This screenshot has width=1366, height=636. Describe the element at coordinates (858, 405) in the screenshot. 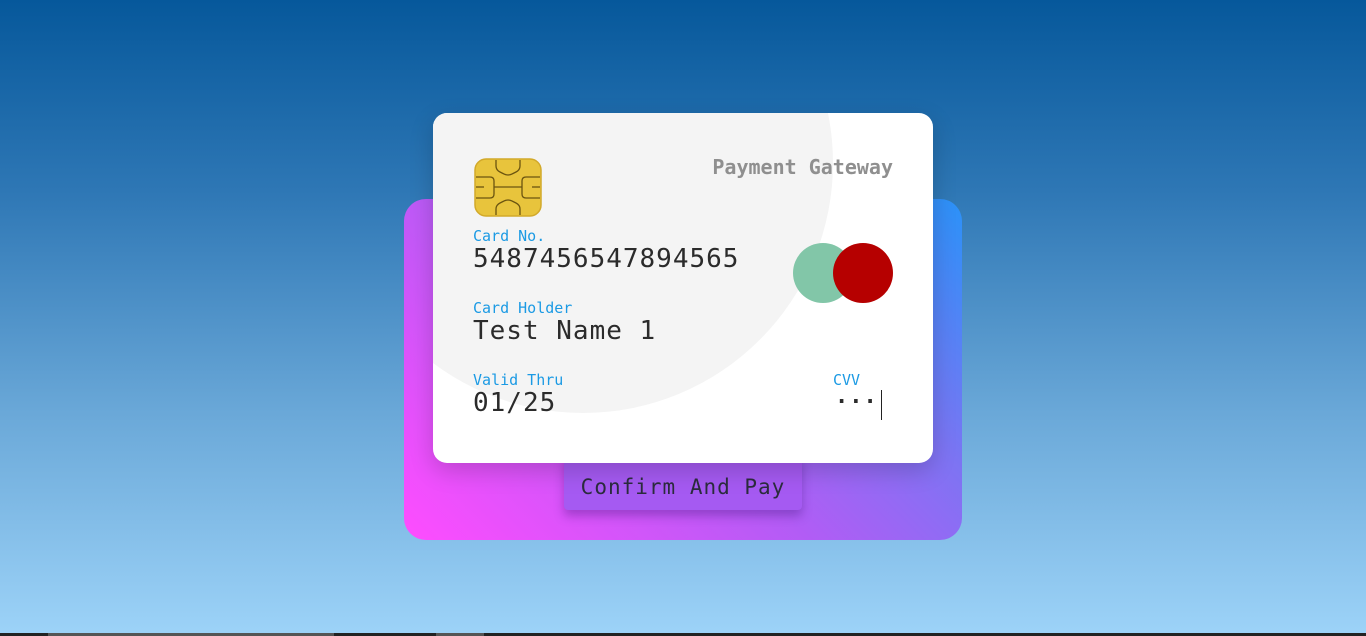

I see `cvv-field: ···` at that location.